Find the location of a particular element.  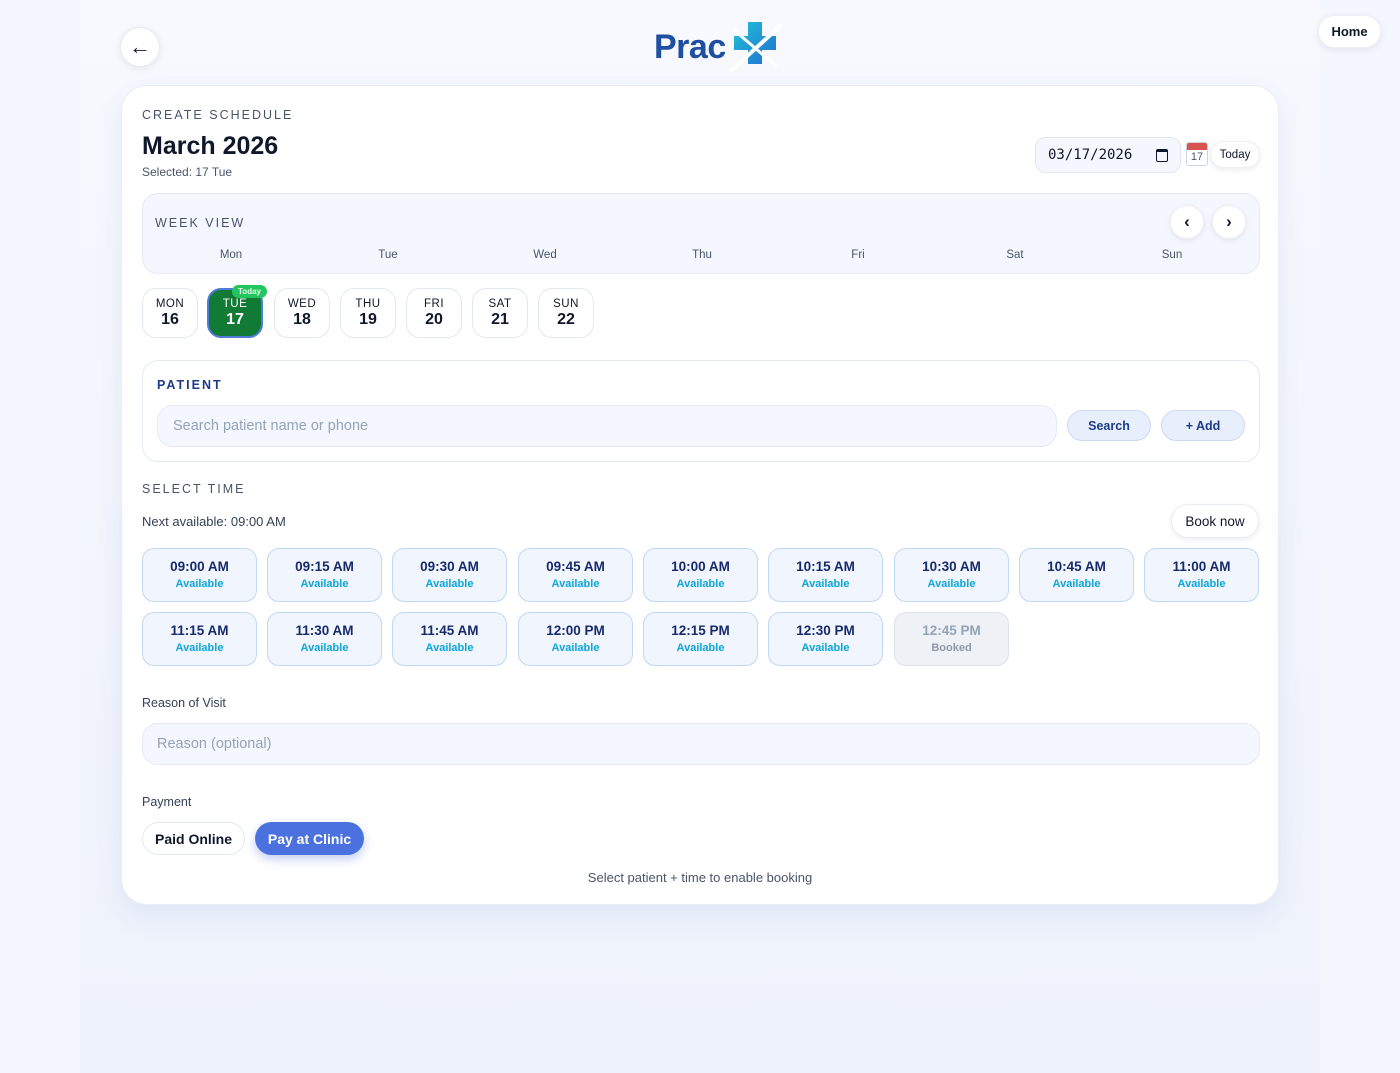

day-chip-name: SUN is located at coordinates (566, 304).